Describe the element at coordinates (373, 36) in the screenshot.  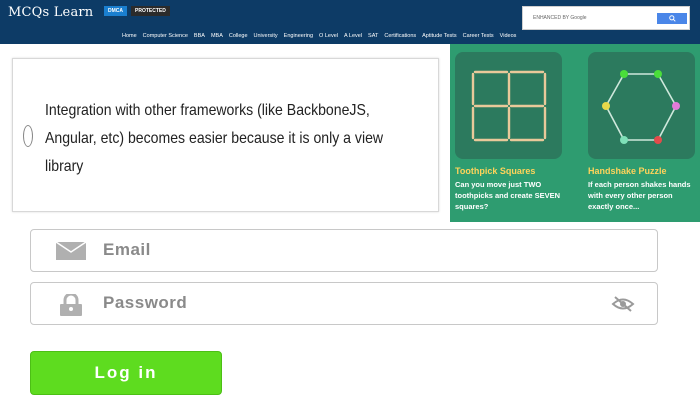
I see `nav-item-sat: SAT` at that location.